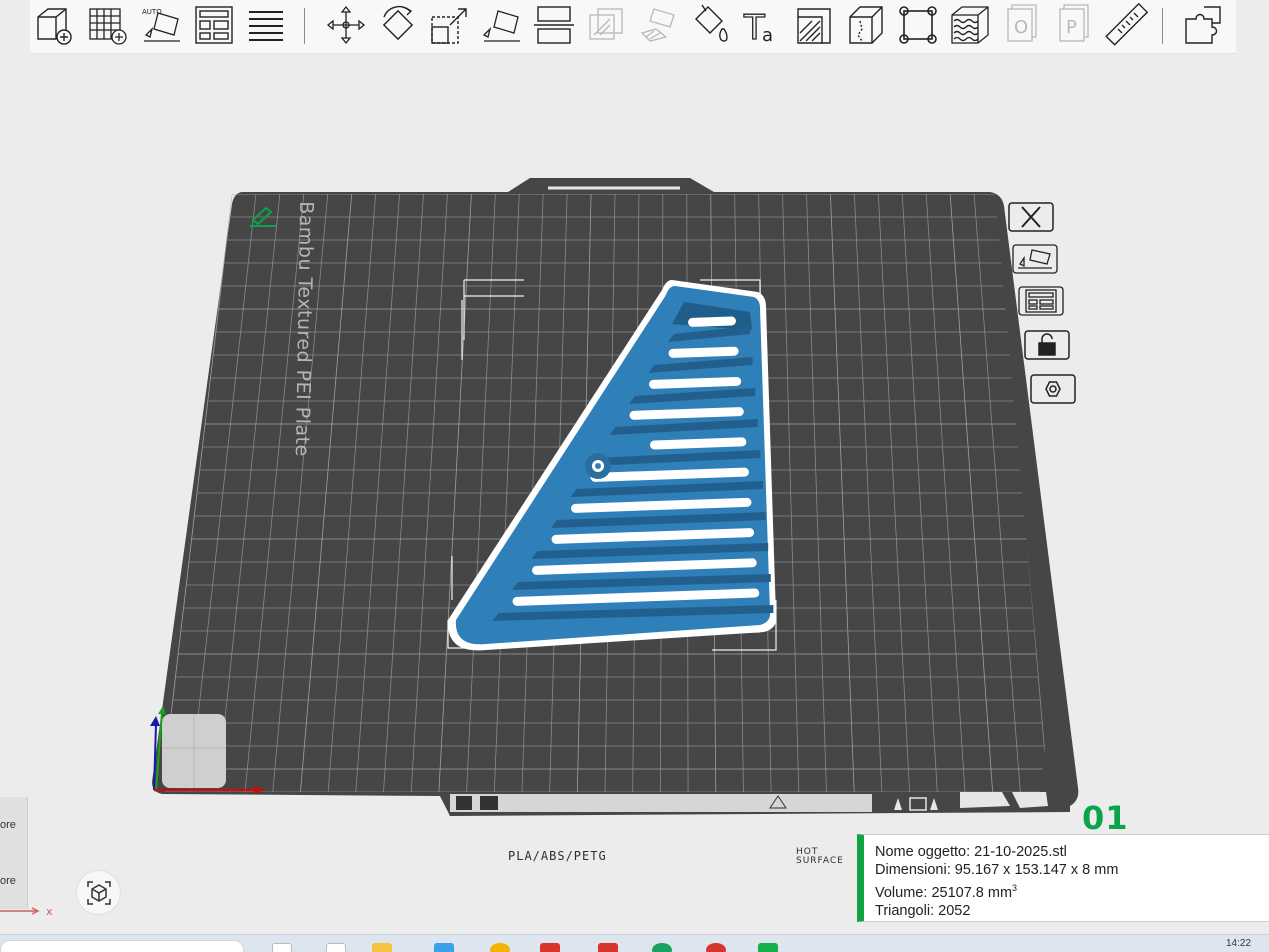 The height and width of the screenshot is (952, 1269). I want to click on plate-list-icon: P, so click(1074, 25).